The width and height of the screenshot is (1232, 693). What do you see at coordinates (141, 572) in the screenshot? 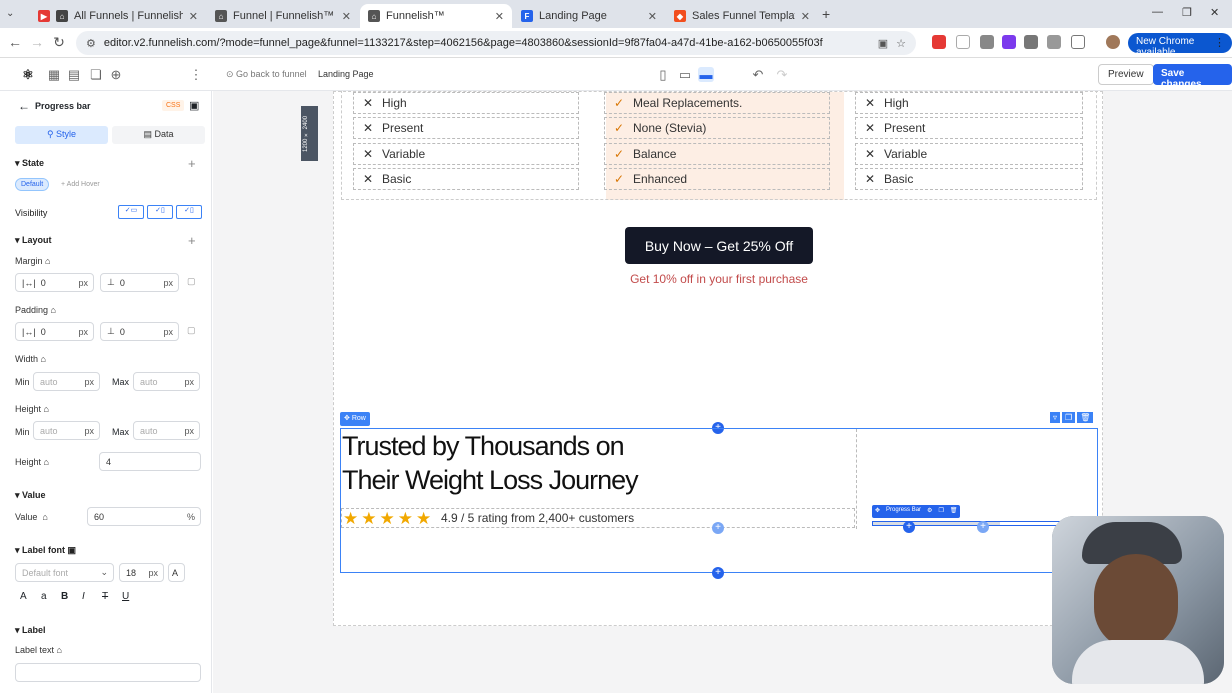
I see `font-size-input: 18 px` at bounding box center [141, 572].